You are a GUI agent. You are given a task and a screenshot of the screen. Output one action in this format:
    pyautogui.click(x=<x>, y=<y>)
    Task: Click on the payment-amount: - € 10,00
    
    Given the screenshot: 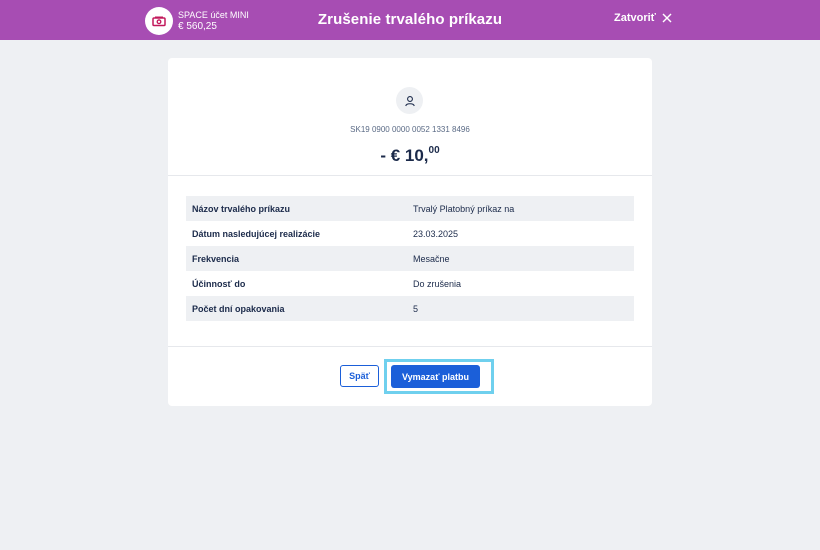 What is the action you would take?
    pyautogui.click(x=410, y=155)
    